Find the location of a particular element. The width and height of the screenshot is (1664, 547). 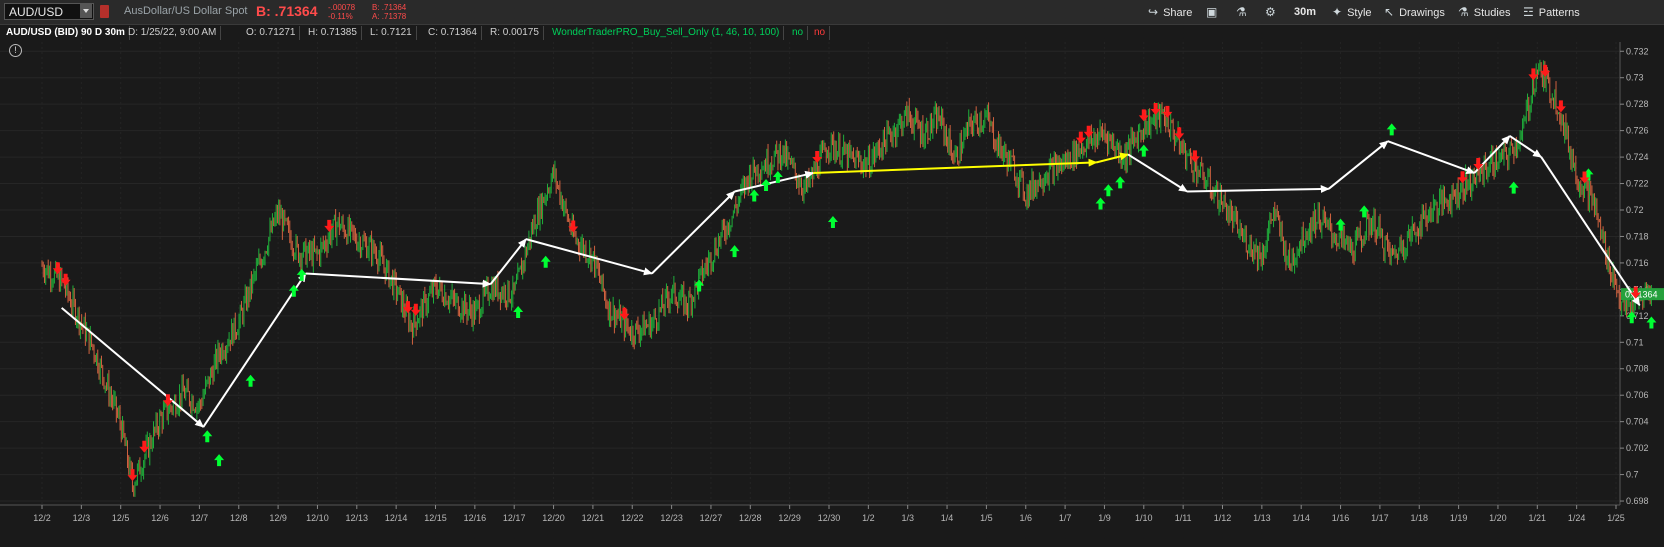

x-tick-label: 12/7 is located at coordinates (200, 518).